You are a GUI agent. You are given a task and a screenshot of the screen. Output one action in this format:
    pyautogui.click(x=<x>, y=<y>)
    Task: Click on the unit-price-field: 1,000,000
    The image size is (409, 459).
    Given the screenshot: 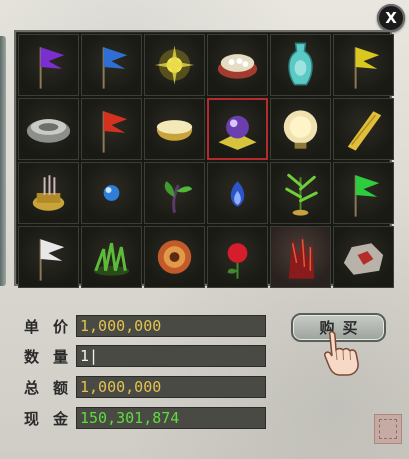 What is the action you would take?
    pyautogui.click(x=171, y=326)
    